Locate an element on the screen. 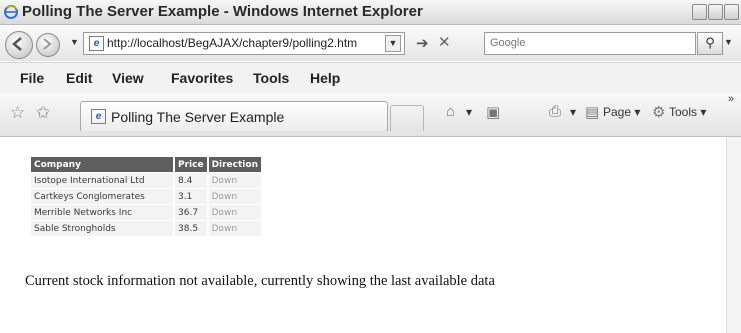 This screenshot has height=333, width=741. new-tab-button is located at coordinates (407, 118).